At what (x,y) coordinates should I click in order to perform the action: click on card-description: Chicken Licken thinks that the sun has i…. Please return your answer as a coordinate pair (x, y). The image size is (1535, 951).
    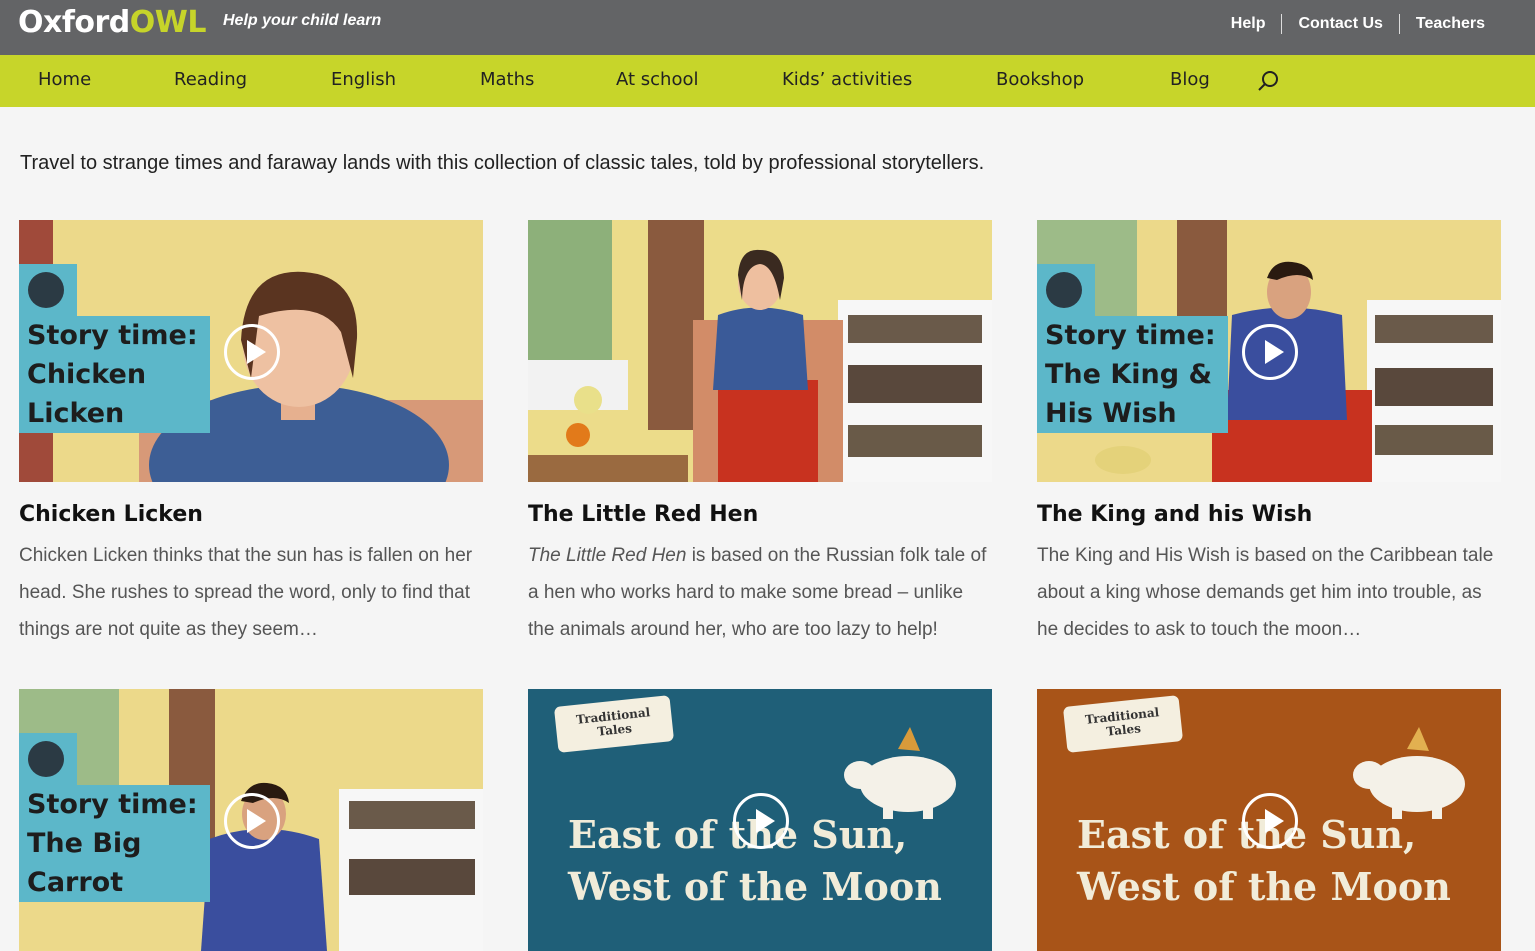
    Looking at the image, I should click on (246, 592).